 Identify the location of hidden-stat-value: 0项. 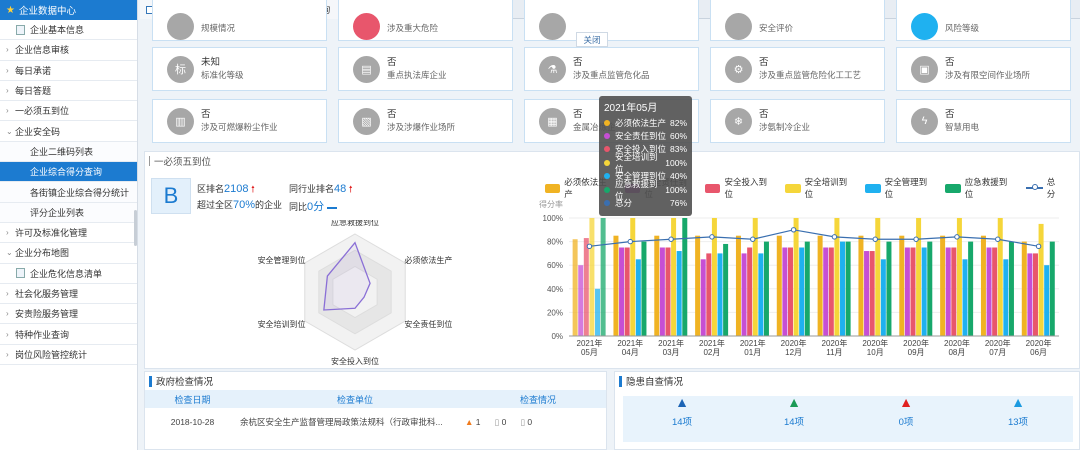
(906, 422).